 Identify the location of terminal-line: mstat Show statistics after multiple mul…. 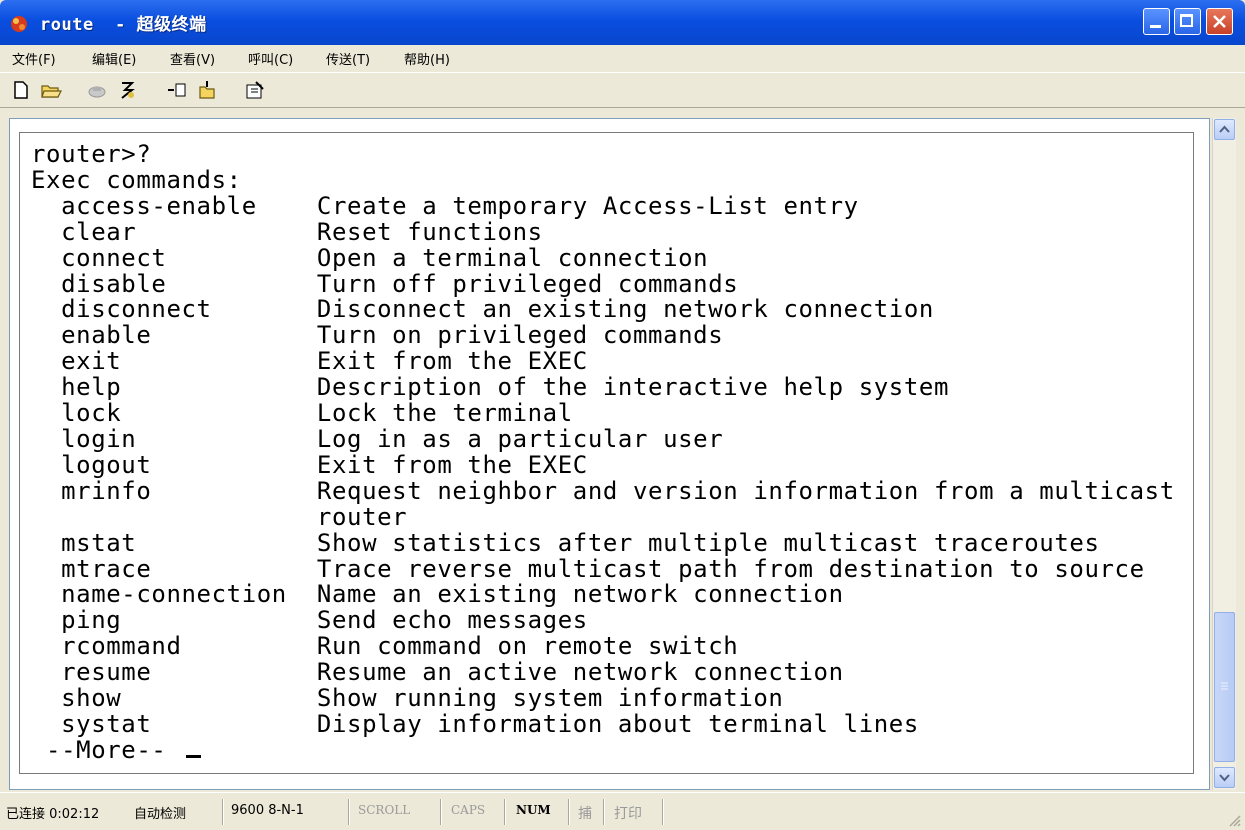
(565, 542).